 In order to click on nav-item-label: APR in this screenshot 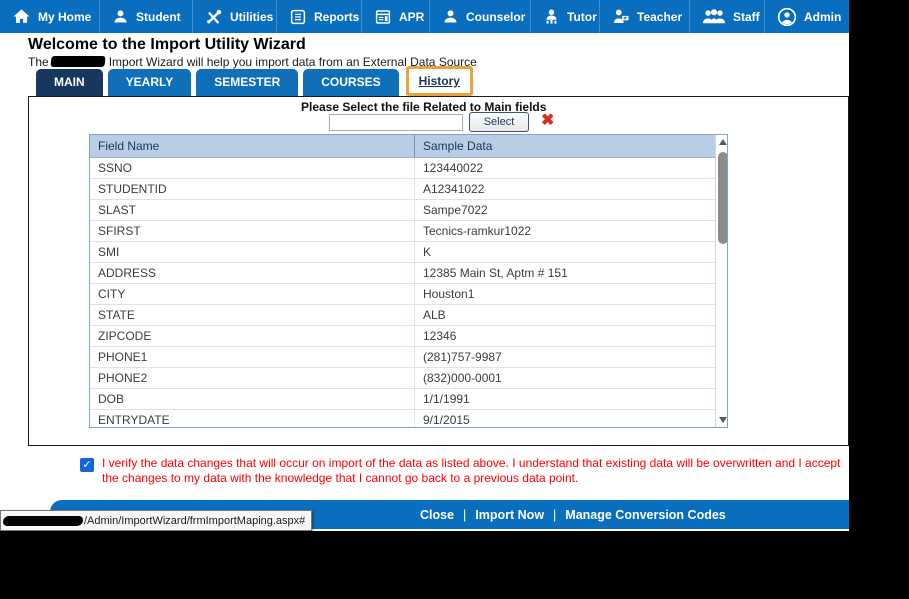, I will do `click(412, 16)`.